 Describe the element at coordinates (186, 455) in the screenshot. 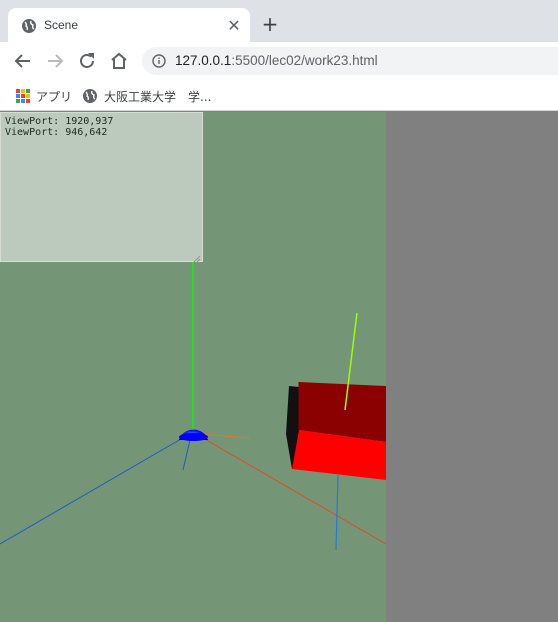

I see `local-z-axis-line` at that location.